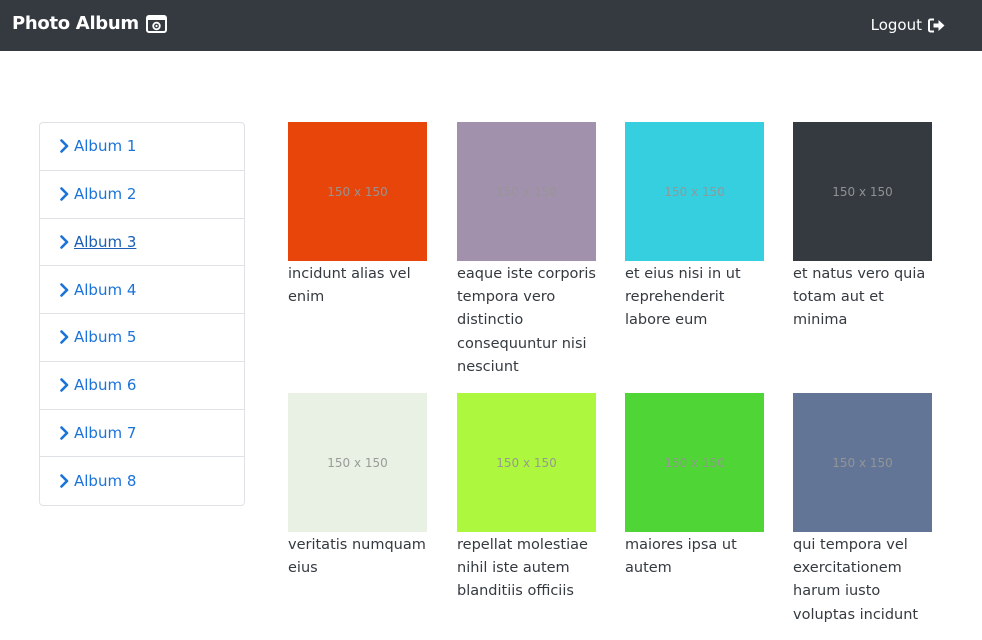 The image size is (982, 640). What do you see at coordinates (896, 25) in the screenshot?
I see `logout-label: Logout` at bounding box center [896, 25].